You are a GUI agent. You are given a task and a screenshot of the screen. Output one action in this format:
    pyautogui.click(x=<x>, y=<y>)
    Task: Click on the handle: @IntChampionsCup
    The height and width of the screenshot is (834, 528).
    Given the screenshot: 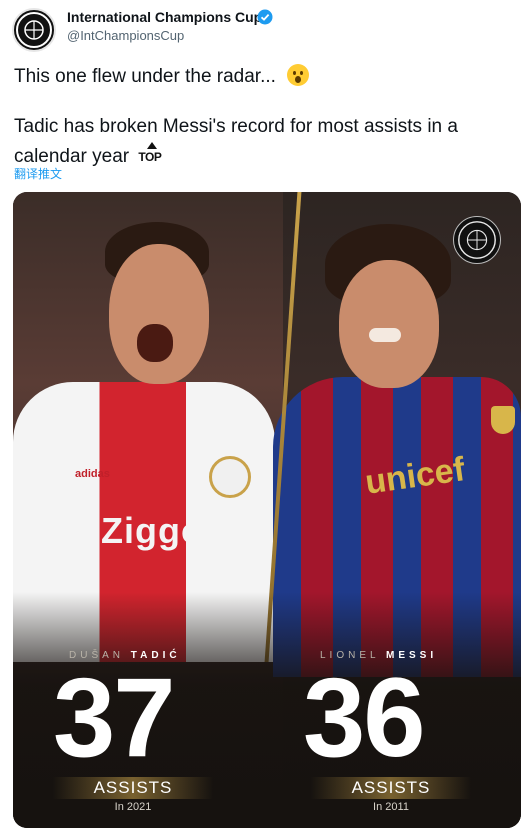 What is the action you would take?
    pyautogui.click(x=125, y=35)
    